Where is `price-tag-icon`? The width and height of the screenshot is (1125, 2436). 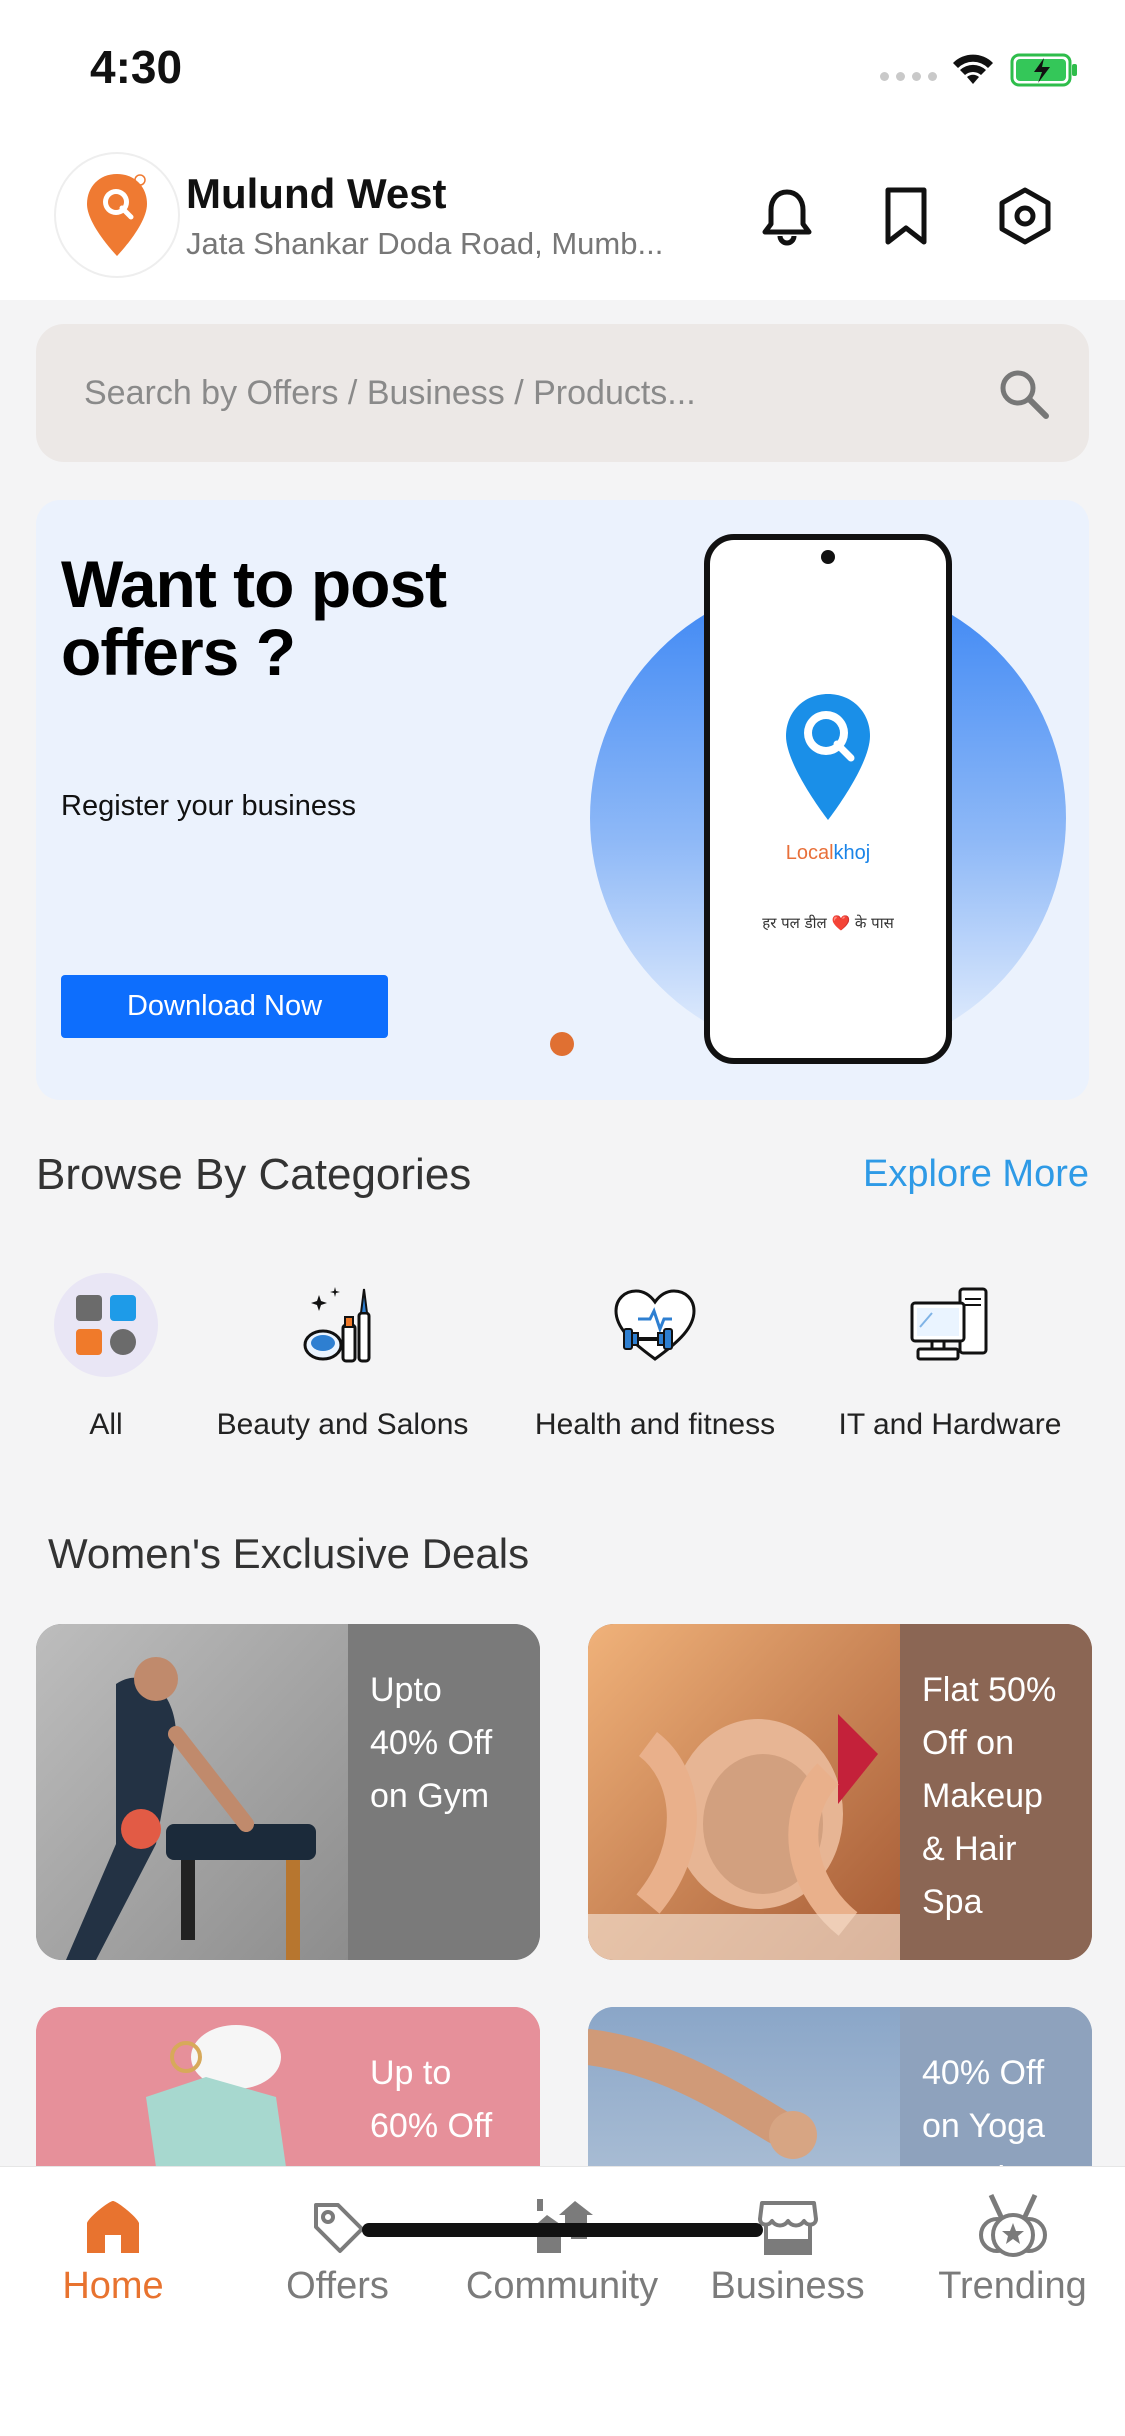
price-tag-icon is located at coordinates (338, 2228).